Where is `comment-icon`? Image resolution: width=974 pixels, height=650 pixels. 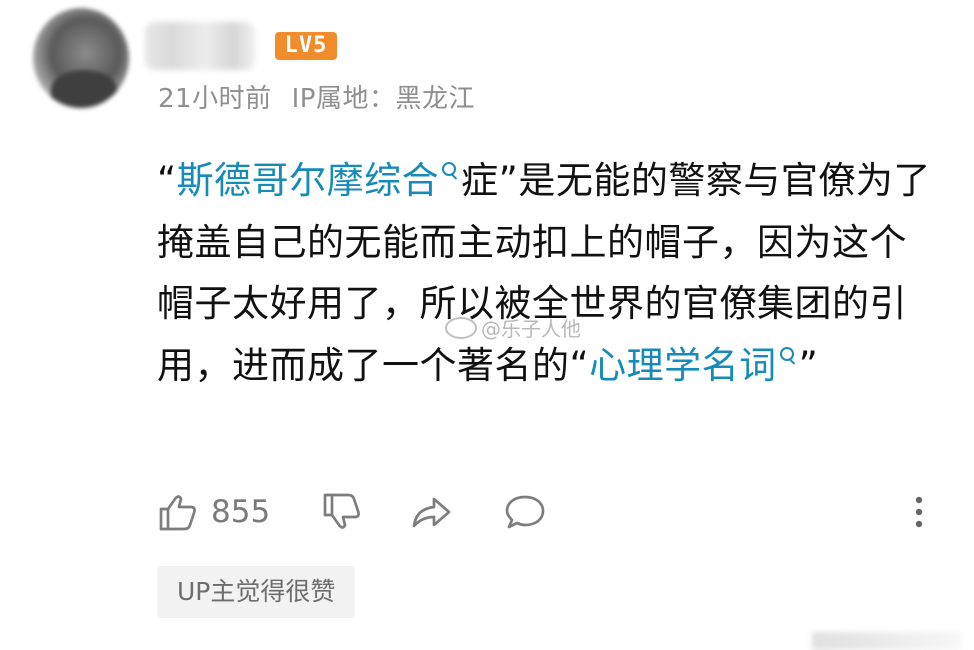 comment-icon is located at coordinates (525, 512).